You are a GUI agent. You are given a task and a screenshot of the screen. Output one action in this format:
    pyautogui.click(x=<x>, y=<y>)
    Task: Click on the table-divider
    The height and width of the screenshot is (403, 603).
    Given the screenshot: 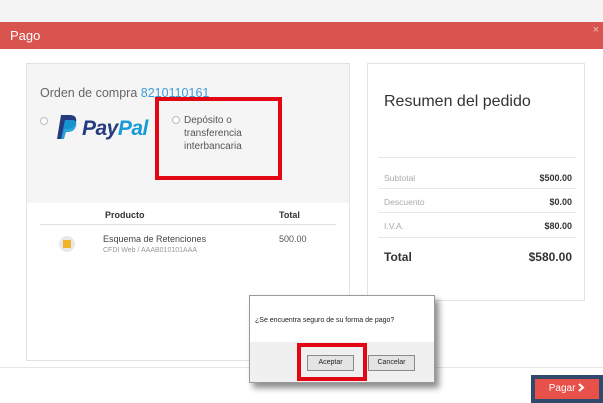 What is the action you would take?
    pyautogui.click(x=188, y=224)
    